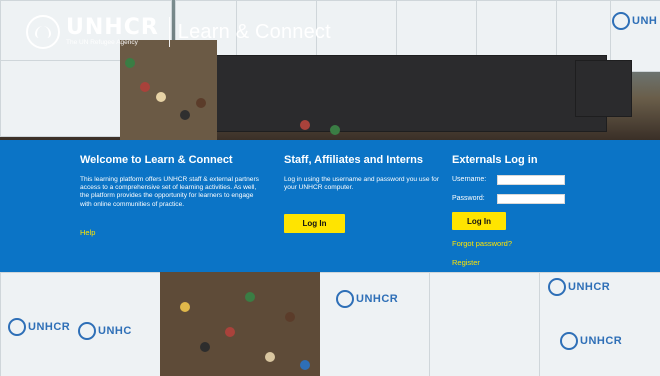  What do you see at coordinates (112, 28) in the screenshot?
I see `org-name: UNHCR` at bounding box center [112, 28].